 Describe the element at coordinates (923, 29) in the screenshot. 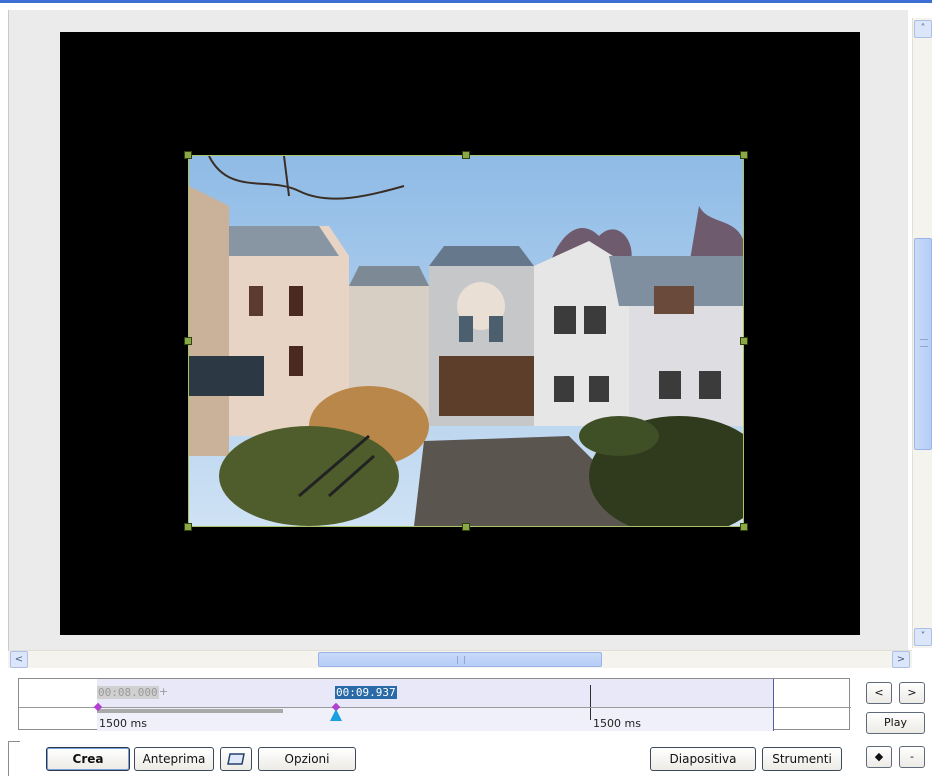

I see `scroll-up-icon: ˄` at that location.